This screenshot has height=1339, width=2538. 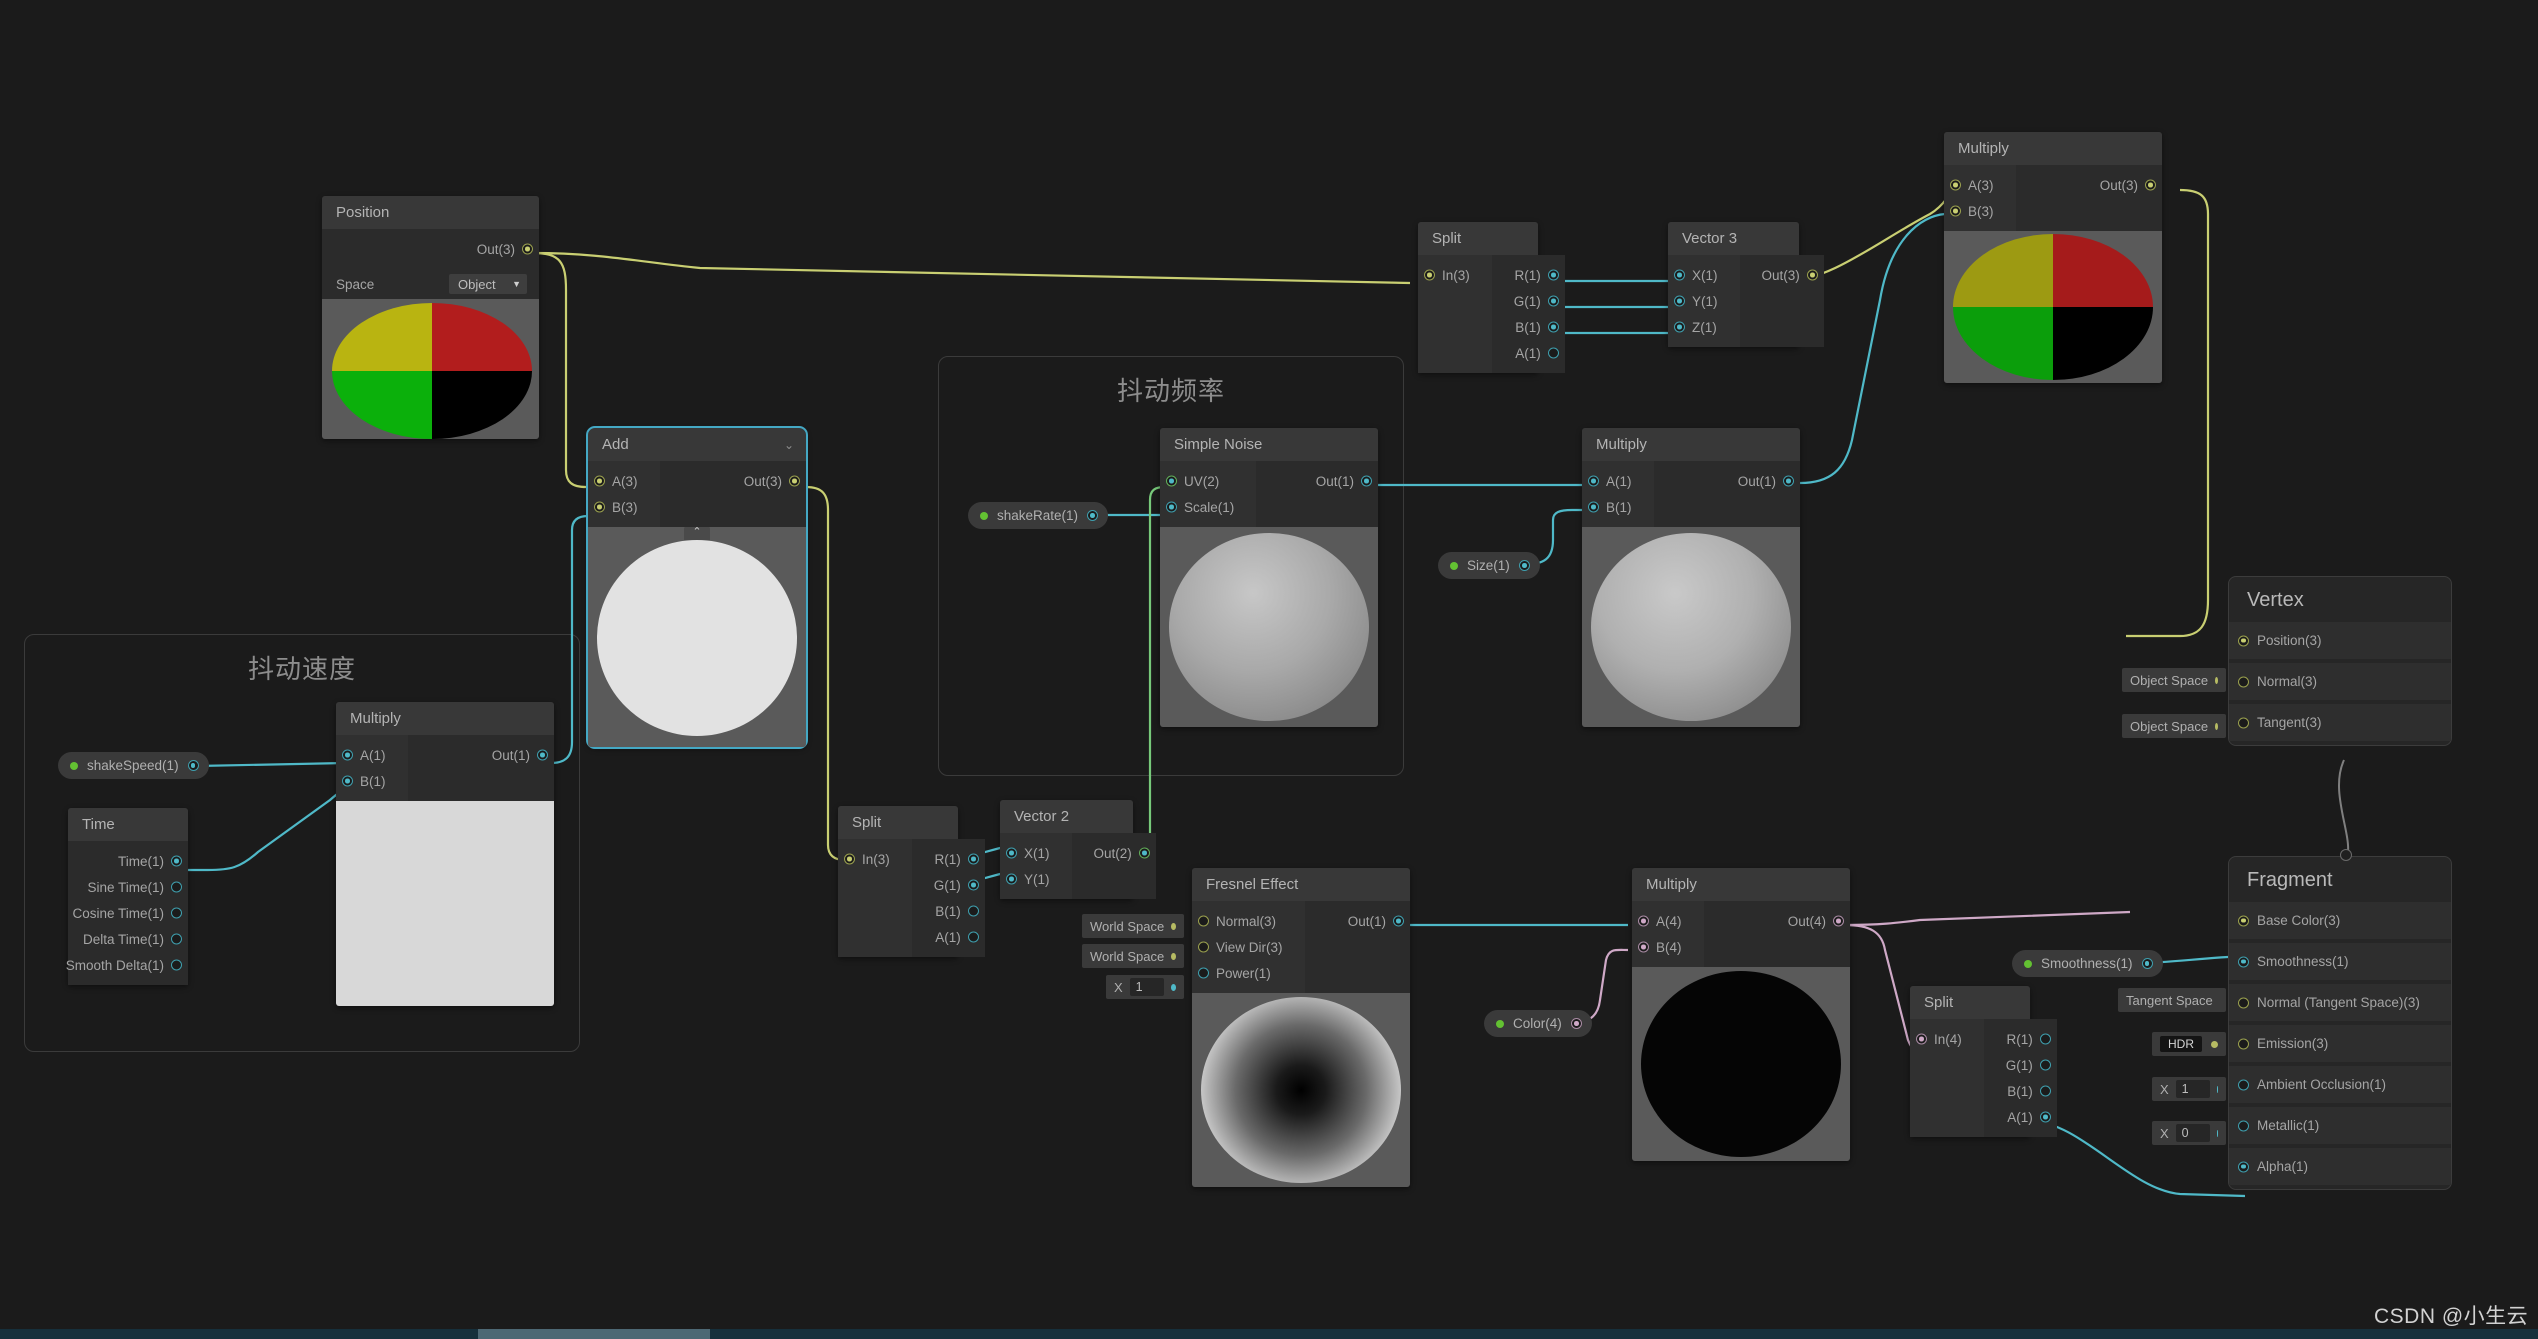 I want to click on fresnel-power-field: X 1, so click(x=1145, y=987).